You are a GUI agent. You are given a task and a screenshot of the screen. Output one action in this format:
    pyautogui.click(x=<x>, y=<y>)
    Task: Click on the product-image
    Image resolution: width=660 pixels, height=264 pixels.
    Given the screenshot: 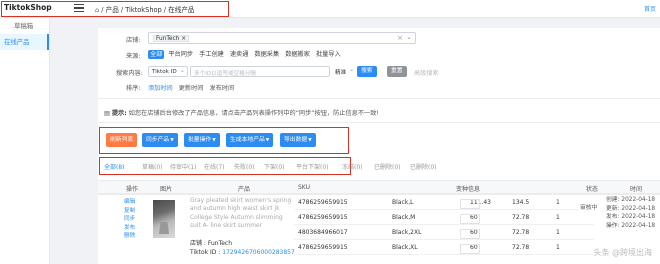 What is the action you would take?
    pyautogui.click(x=164, y=219)
    